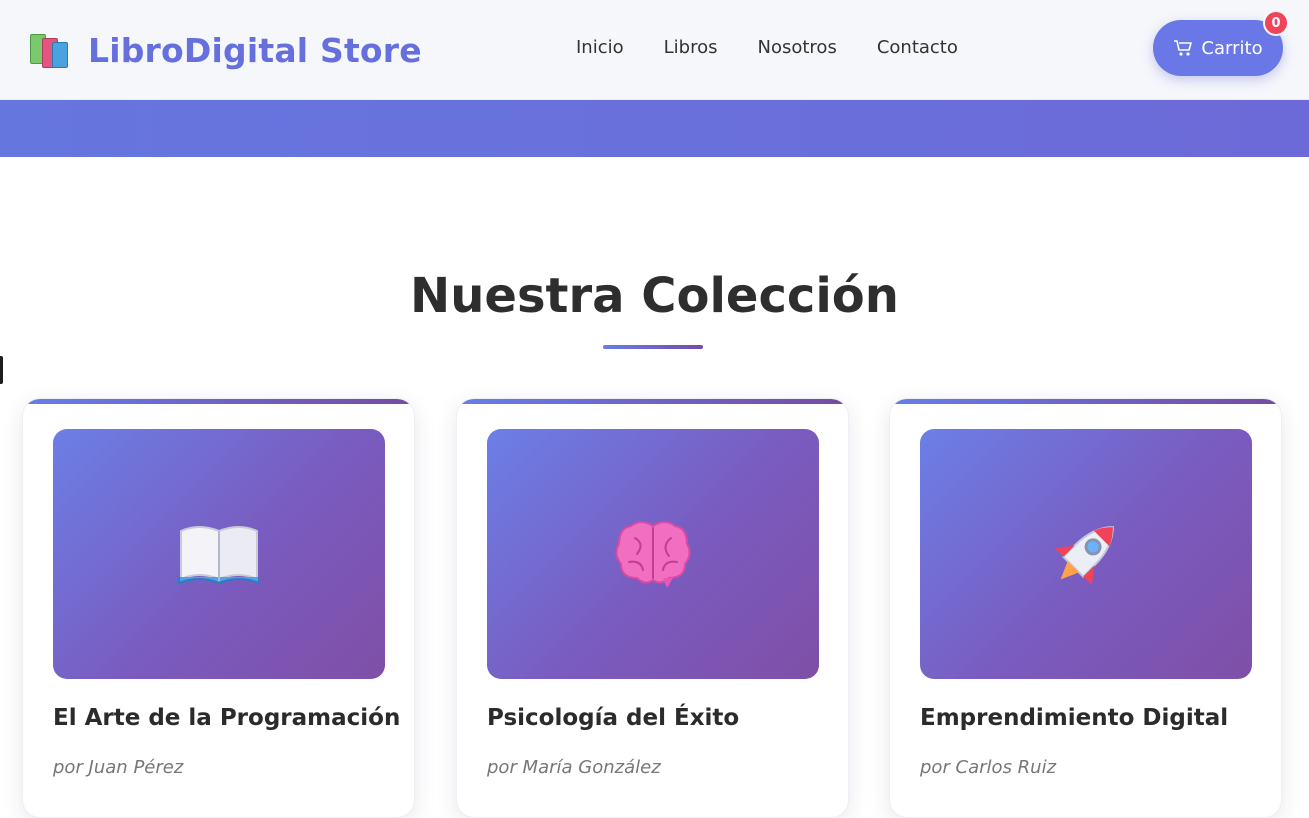  I want to click on cart-button: Carrito 0, so click(1221, 43).